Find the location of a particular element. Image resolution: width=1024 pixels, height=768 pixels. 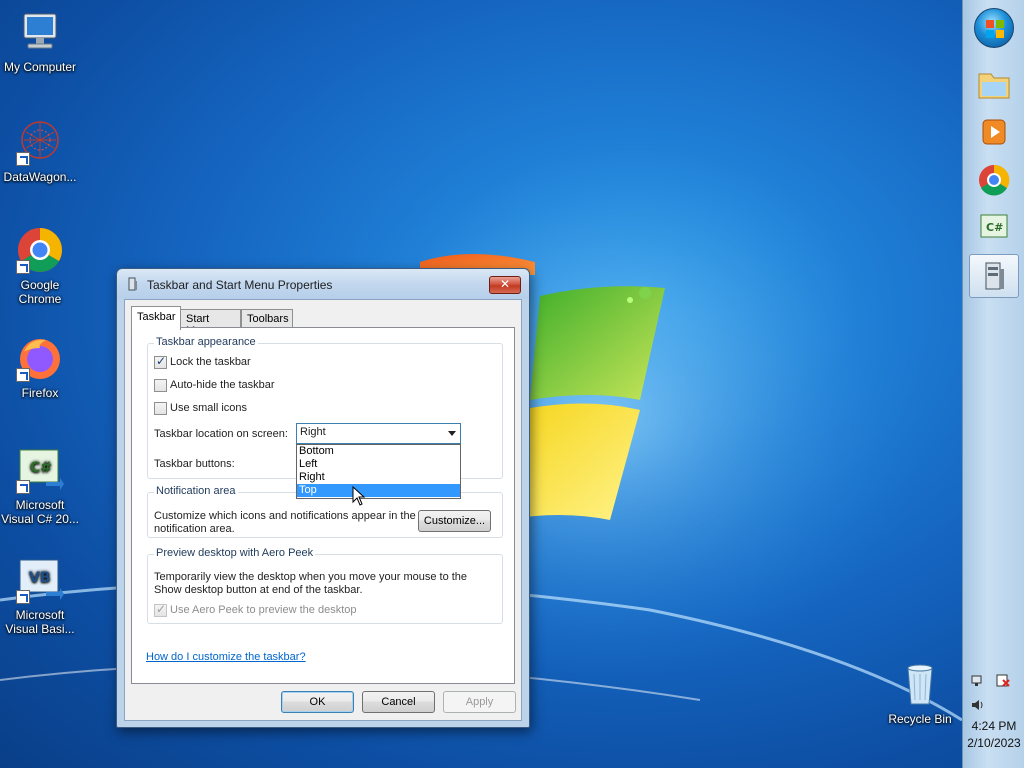

option-top: Top is located at coordinates (378, 490).